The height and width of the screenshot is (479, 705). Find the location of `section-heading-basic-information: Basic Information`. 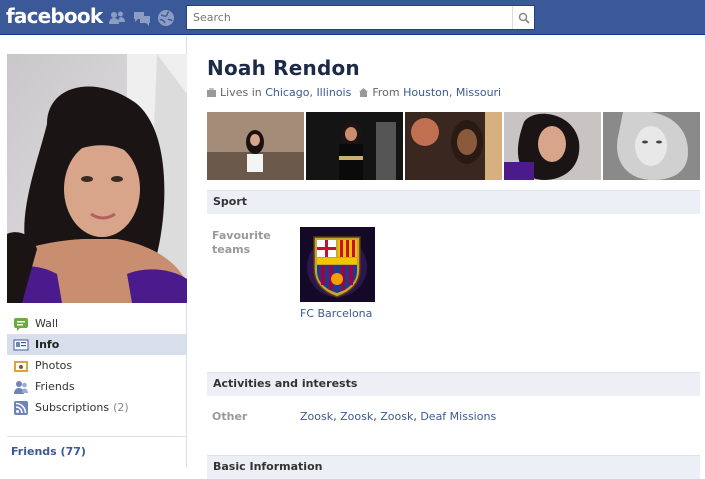

section-heading-basic-information: Basic Information is located at coordinates (453, 467).